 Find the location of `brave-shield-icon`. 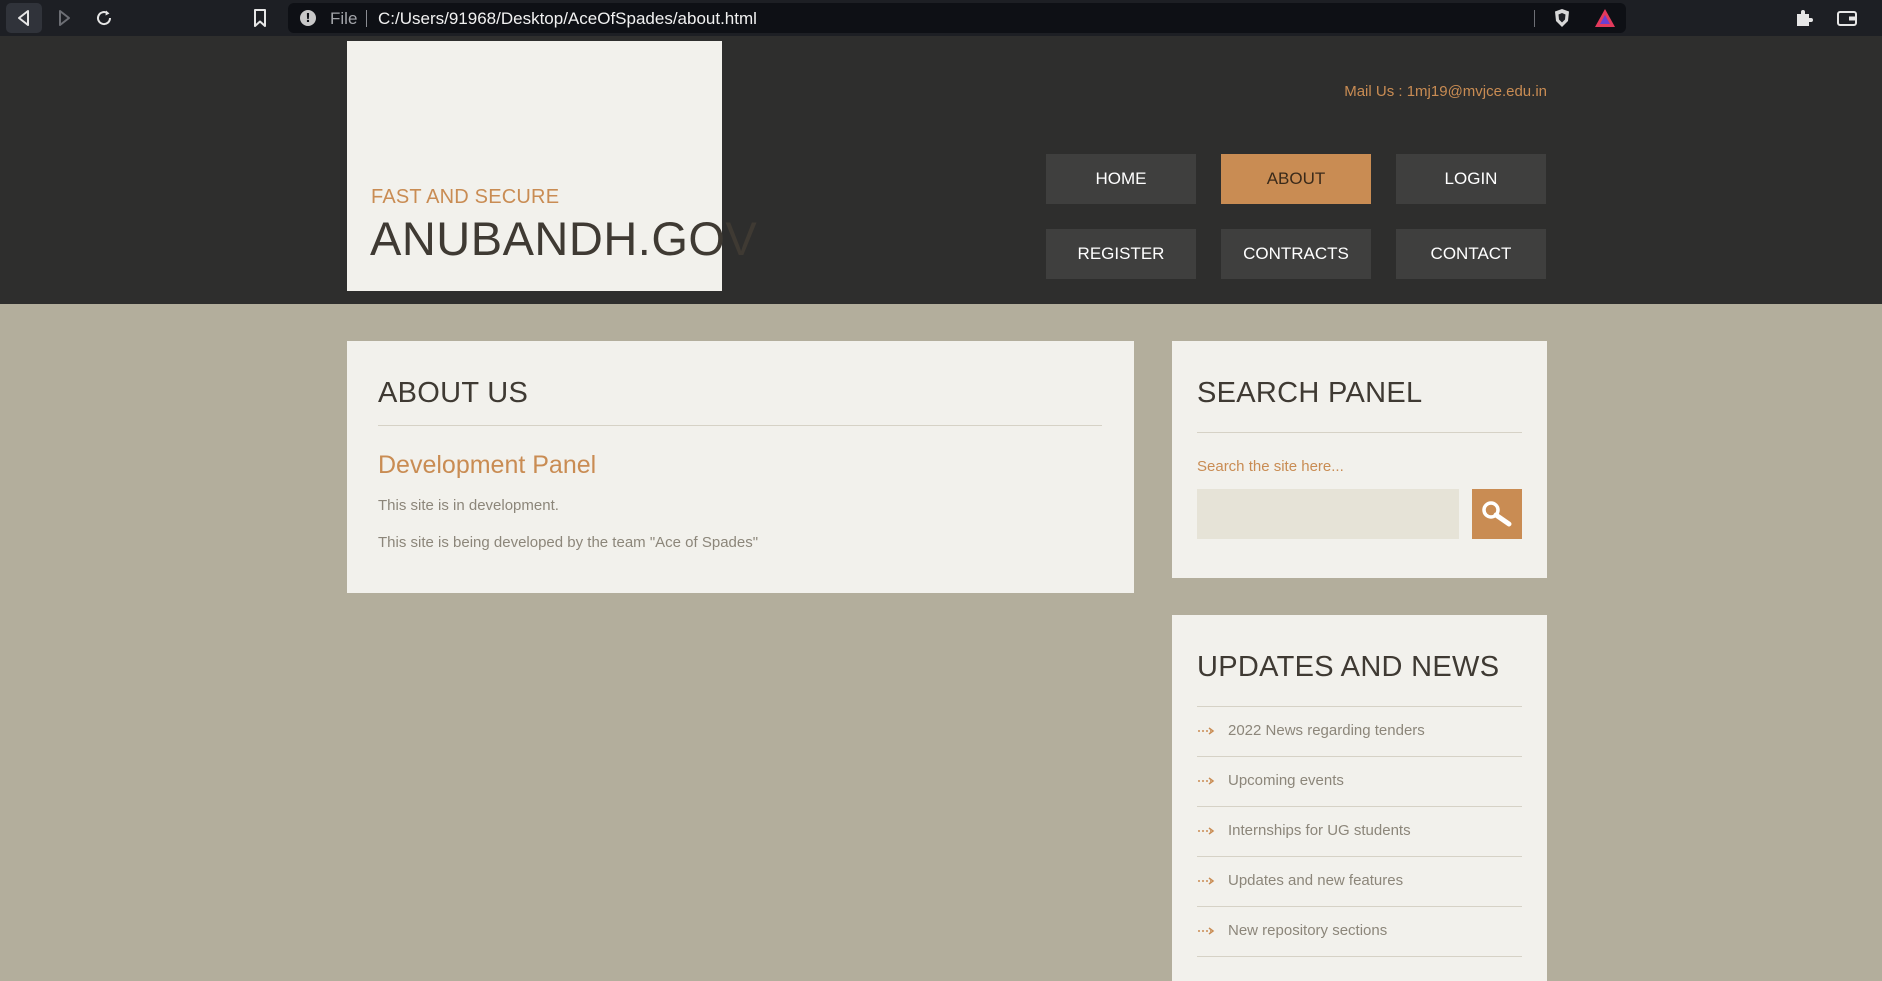

brave-shield-icon is located at coordinates (1562, 18).